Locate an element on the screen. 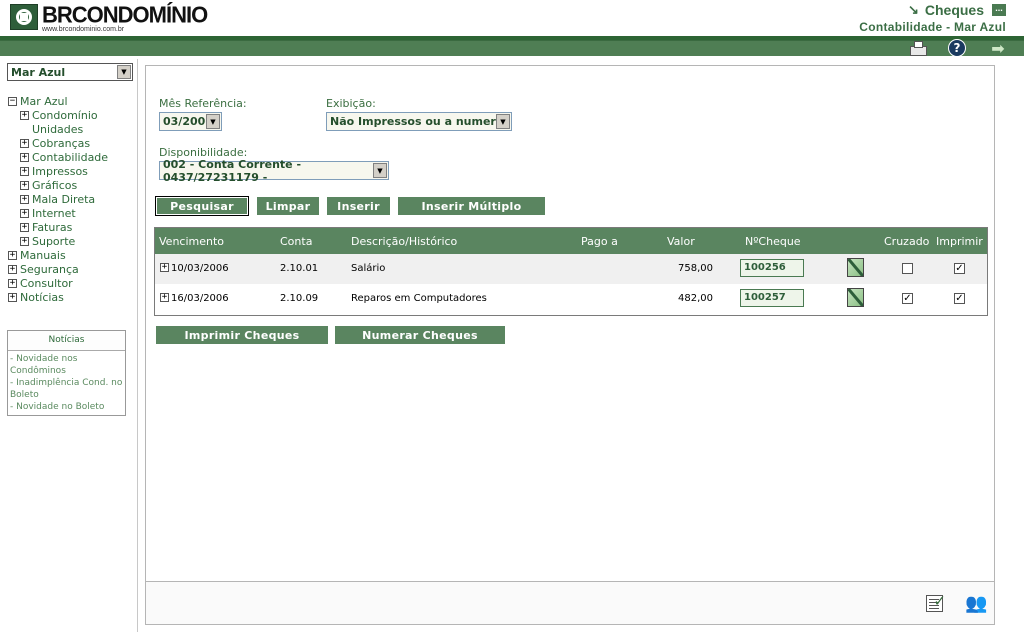 This screenshot has width=1024, height=632. pesquisar-button: Pesquisar is located at coordinates (202, 206).